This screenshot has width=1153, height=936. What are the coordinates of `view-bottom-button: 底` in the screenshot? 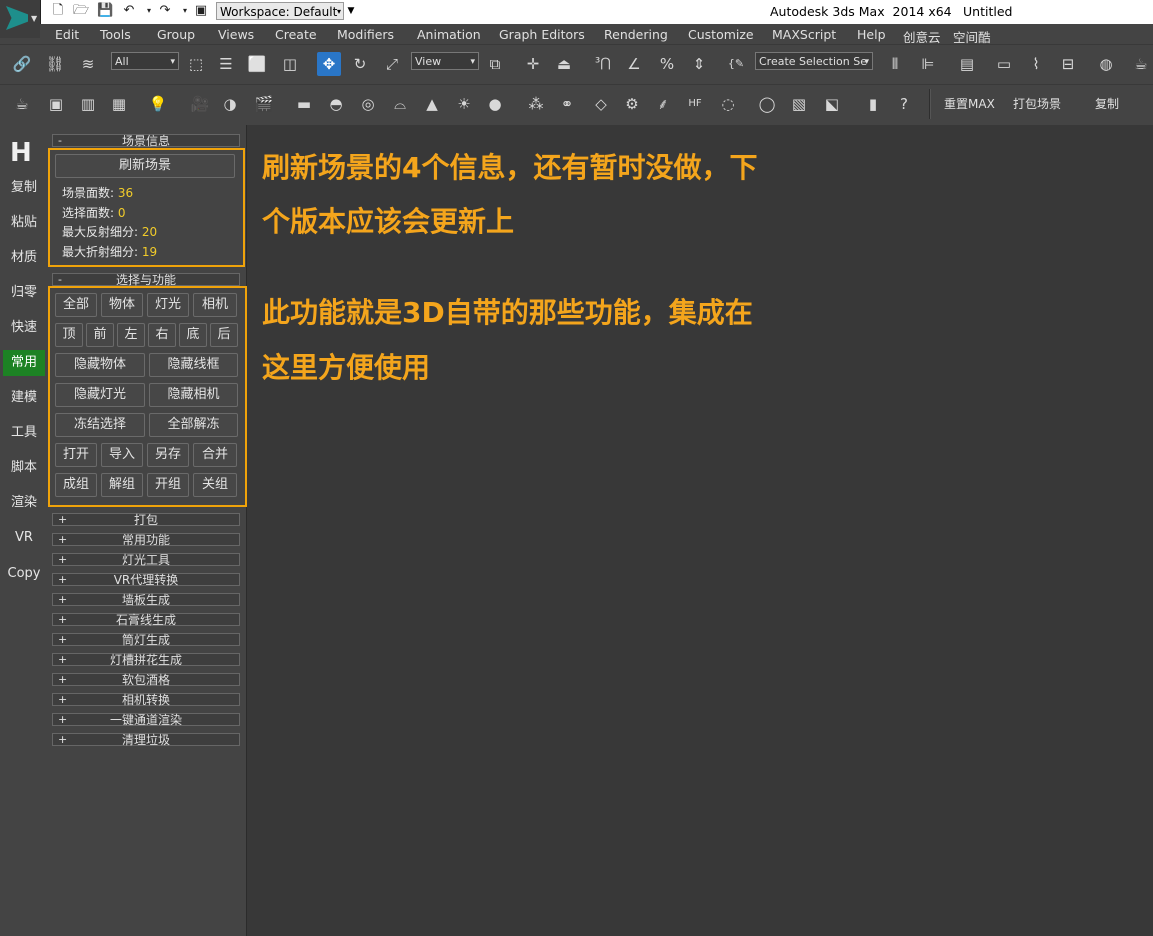 It's located at (193, 335).